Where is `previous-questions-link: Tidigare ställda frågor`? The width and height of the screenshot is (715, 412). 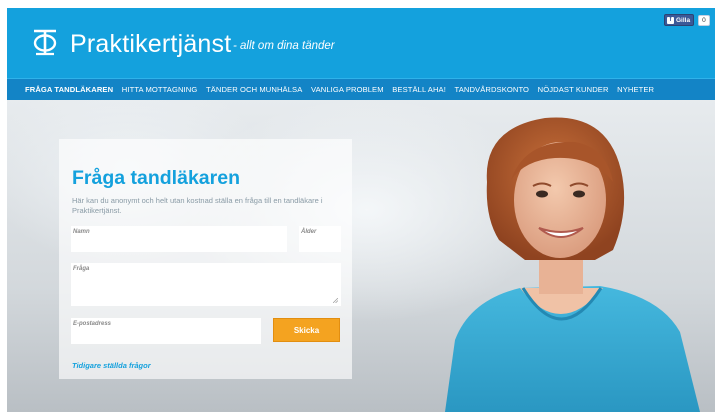 previous-questions-link: Tidigare ställda frågor is located at coordinates (111, 365).